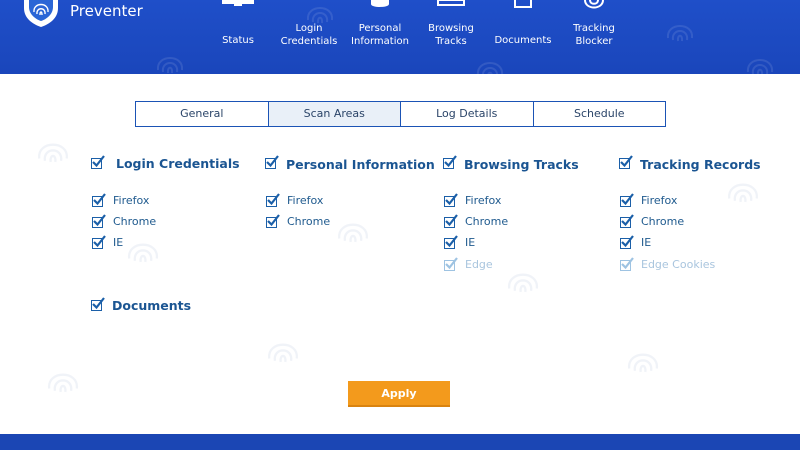 This screenshot has width=800, height=450. Describe the element at coordinates (678, 264) in the screenshot. I see `tracking-edge-cookies-label: Edge Cookies` at that location.